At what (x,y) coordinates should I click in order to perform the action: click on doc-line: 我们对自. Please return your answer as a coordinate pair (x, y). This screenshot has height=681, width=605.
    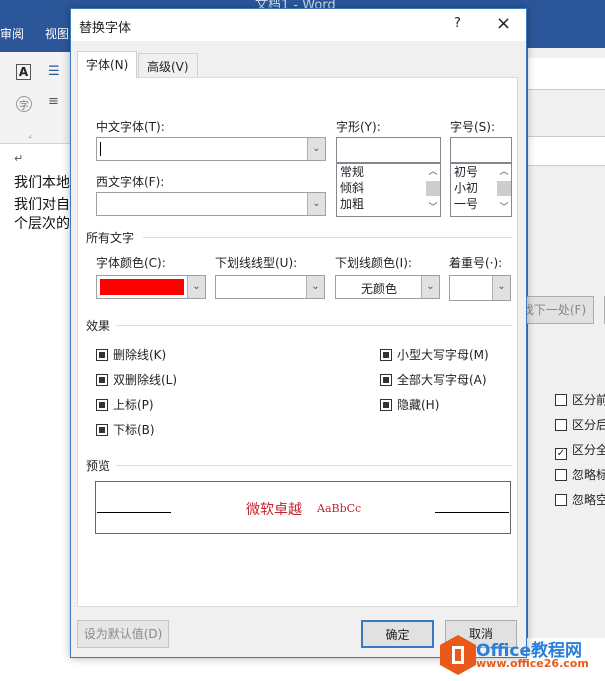
    Looking at the image, I should click on (42, 205).